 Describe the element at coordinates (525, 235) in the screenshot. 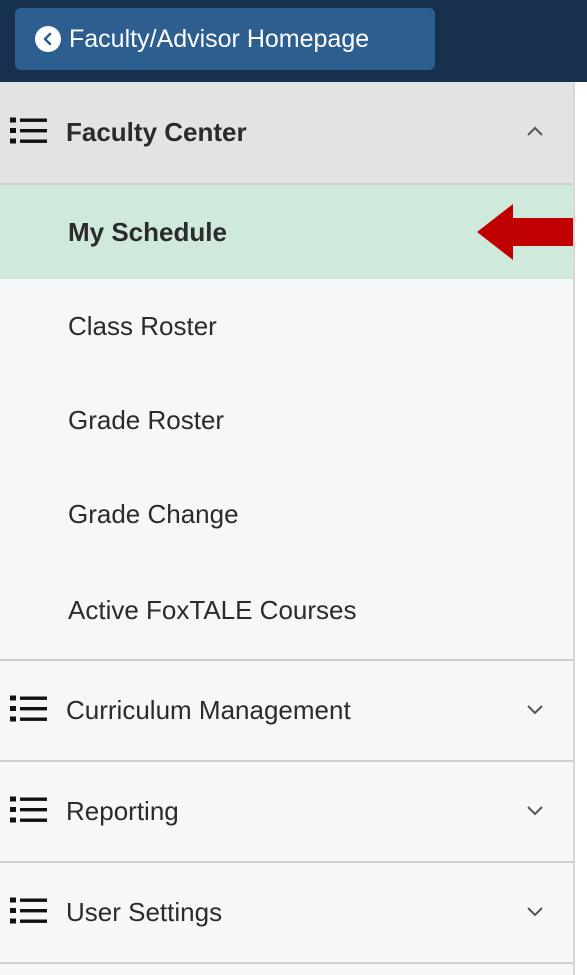

I see `arrow-left-icon` at that location.